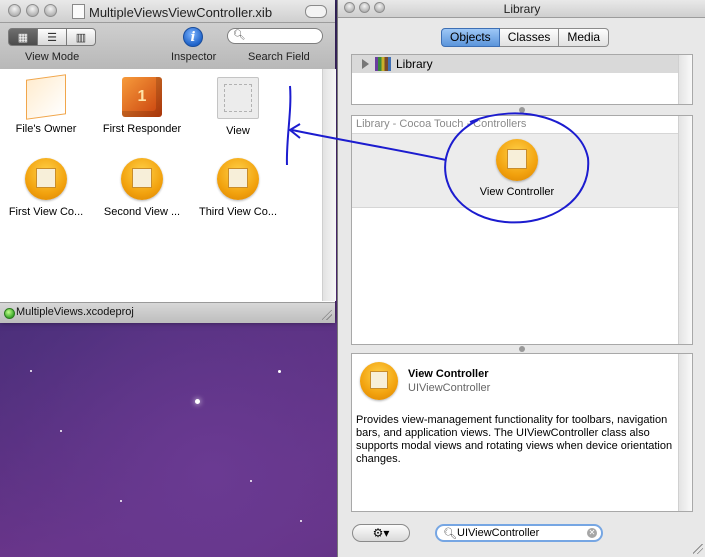  What do you see at coordinates (46, 97) in the screenshot?
I see `files-owner-cube-icon` at bounding box center [46, 97].